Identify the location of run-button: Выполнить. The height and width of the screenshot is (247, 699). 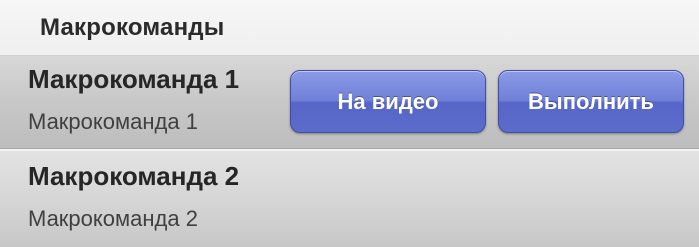
(591, 101).